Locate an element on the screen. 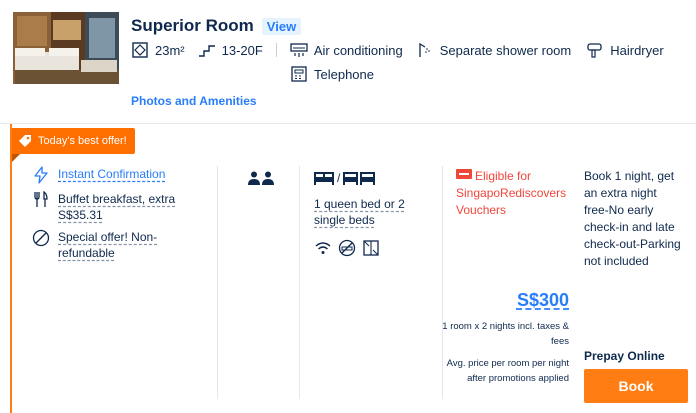 The height and width of the screenshot is (413, 696). two-guests-icon is located at coordinates (261, 178).